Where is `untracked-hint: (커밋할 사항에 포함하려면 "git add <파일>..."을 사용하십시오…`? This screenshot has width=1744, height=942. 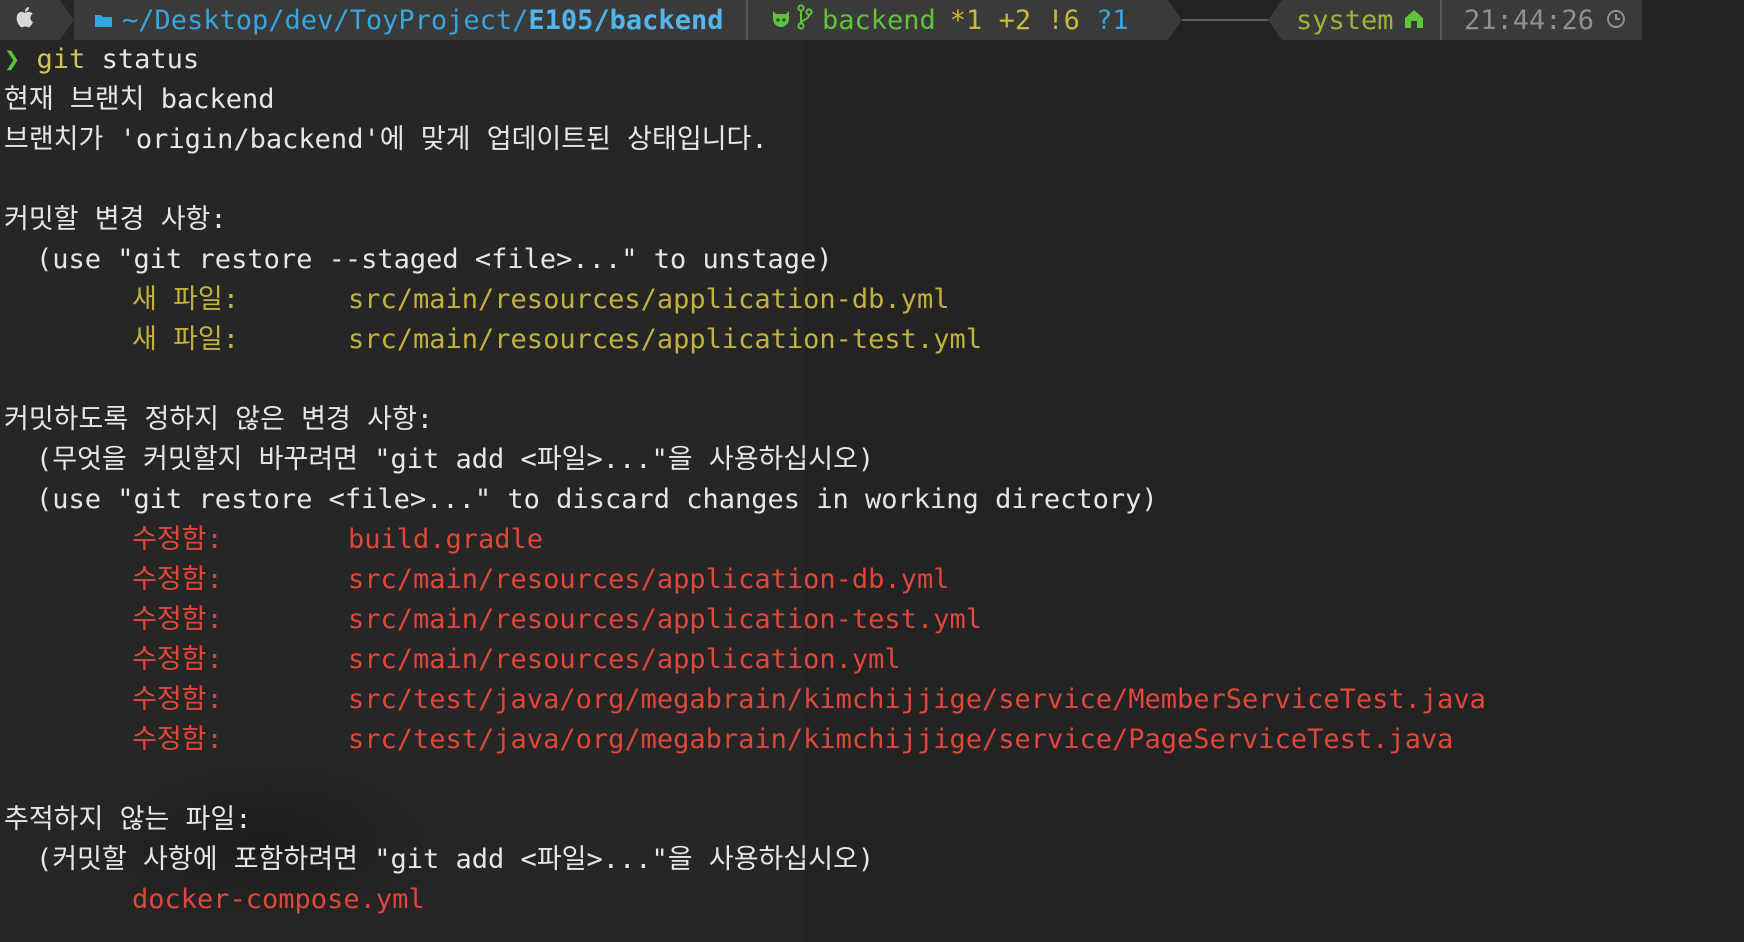
untracked-hint: (커밋할 사항에 포함하려면 "git add <파일>..."을 사용하십시오… is located at coordinates (455, 859).